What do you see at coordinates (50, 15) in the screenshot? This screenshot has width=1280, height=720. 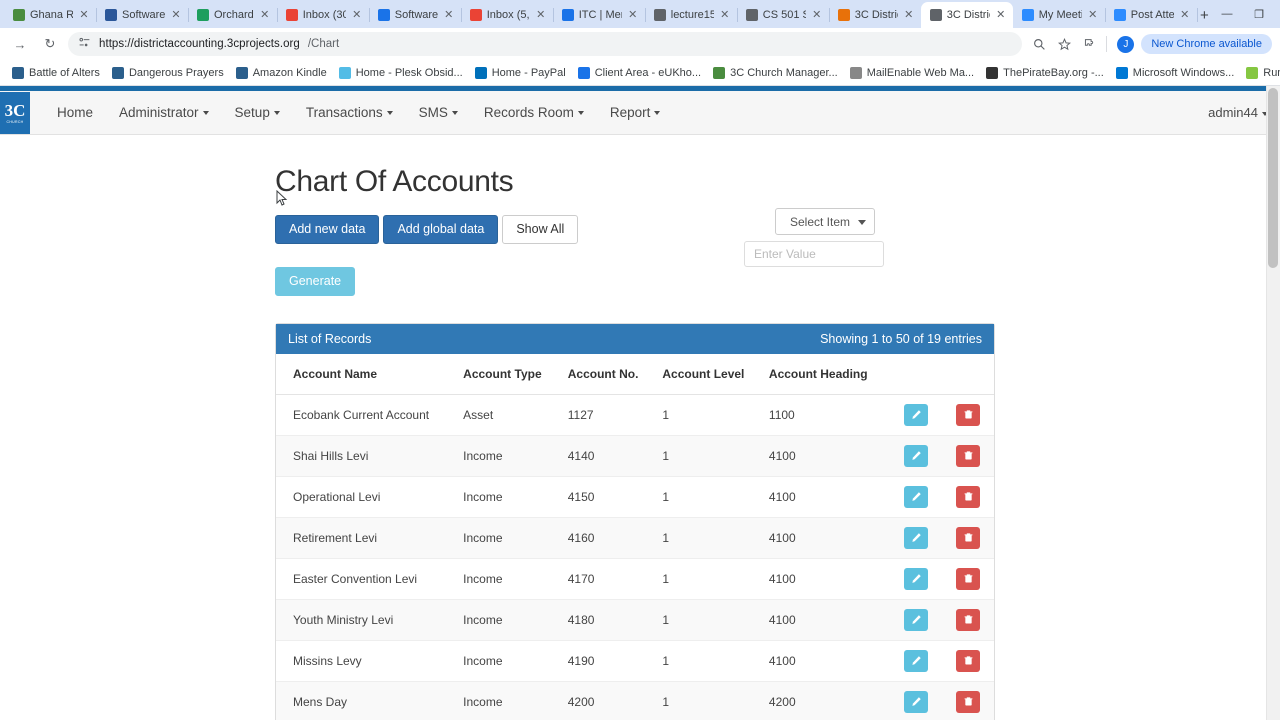 I see `browser-tab: Ghana Reg ✕` at bounding box center [50, 15].